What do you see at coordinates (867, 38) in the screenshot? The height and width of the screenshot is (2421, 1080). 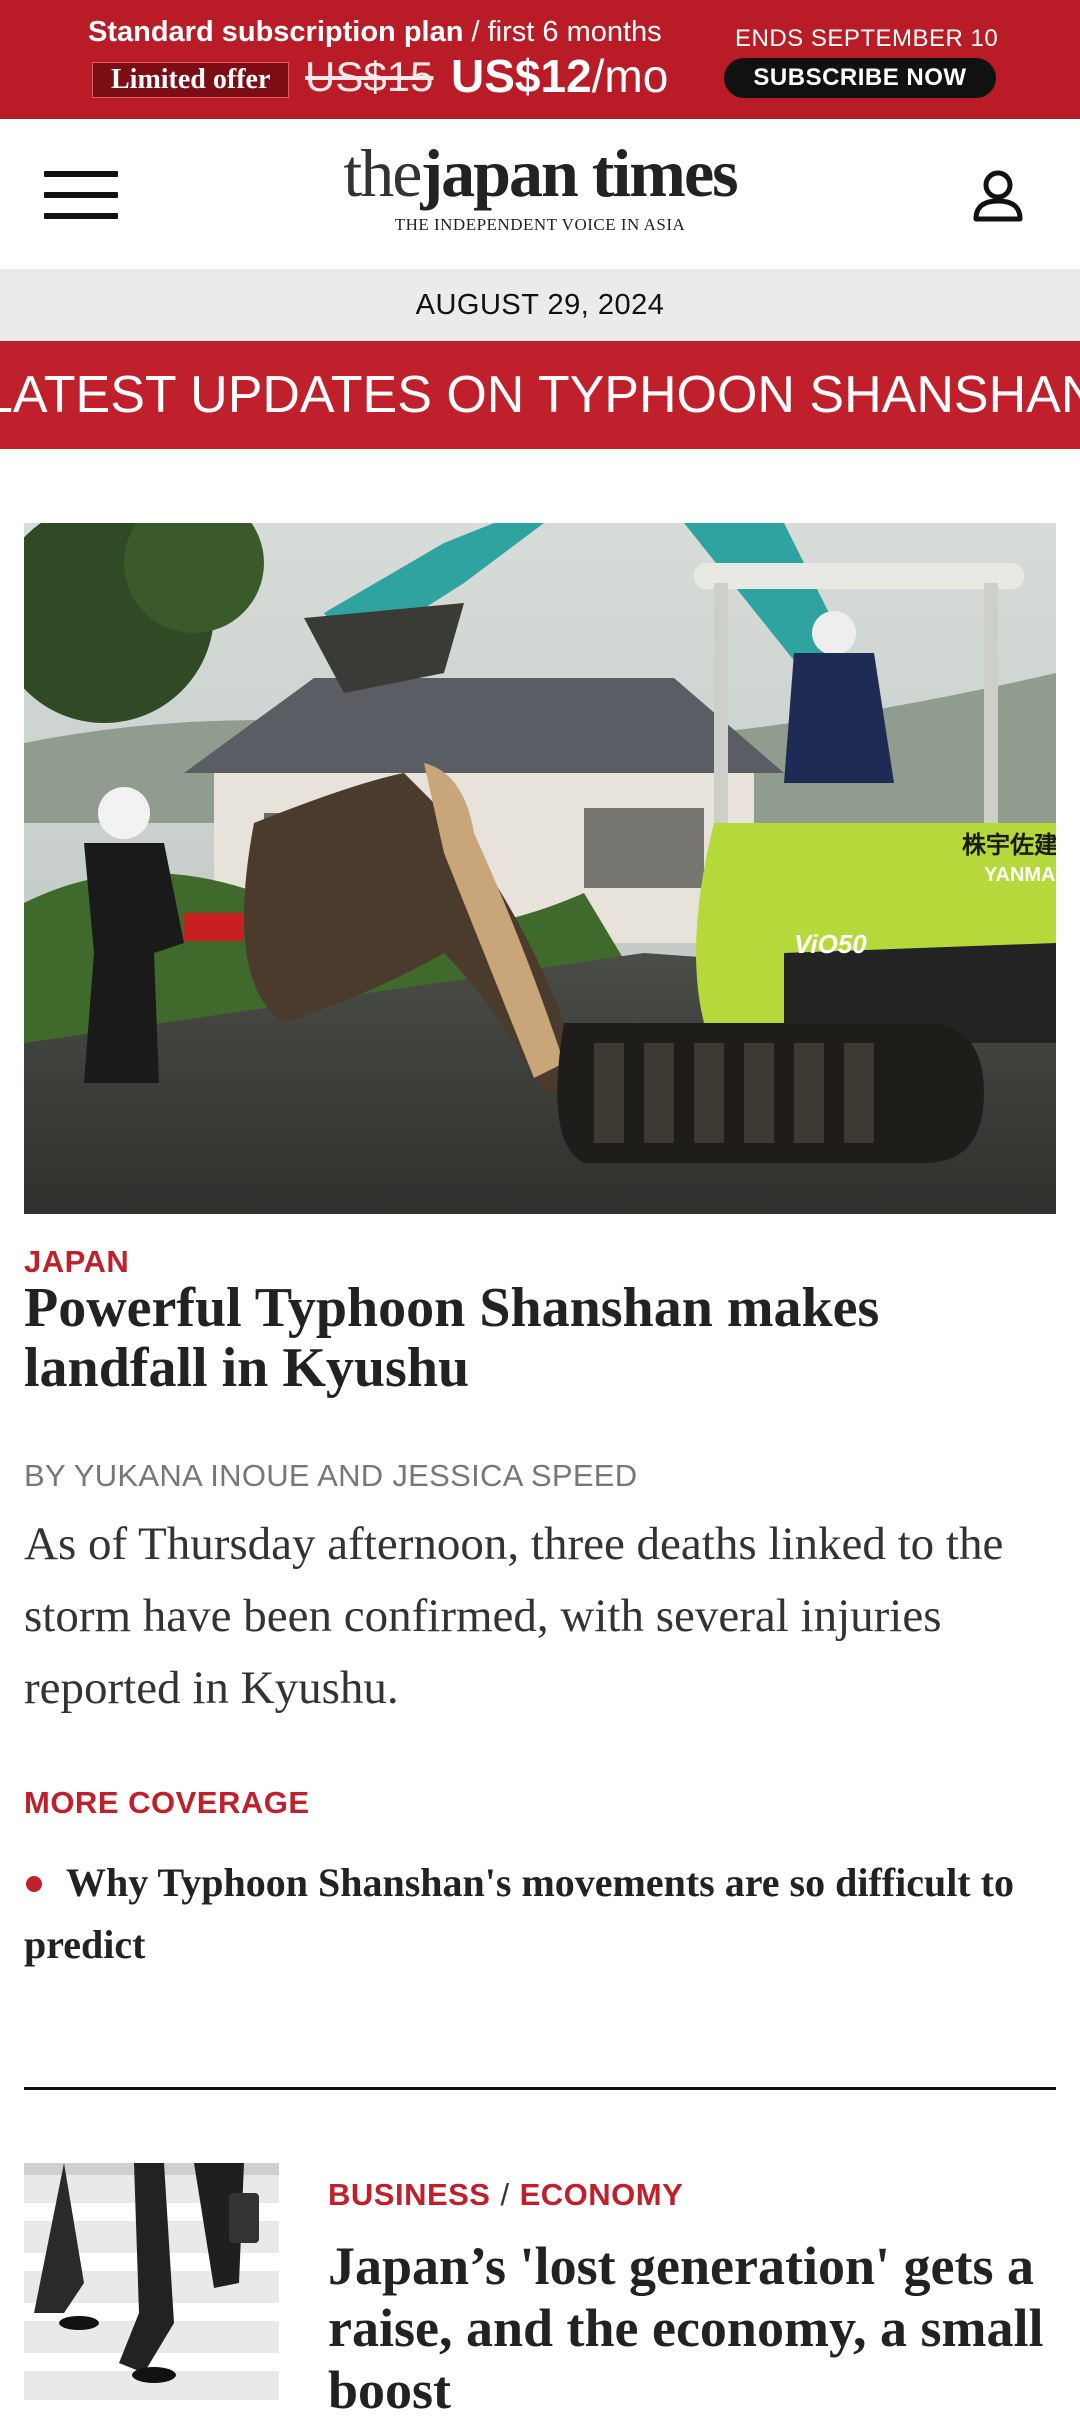 I see `offer-end-date: ENDS SEPTEMBER 10` at bounding box center [867, 38].